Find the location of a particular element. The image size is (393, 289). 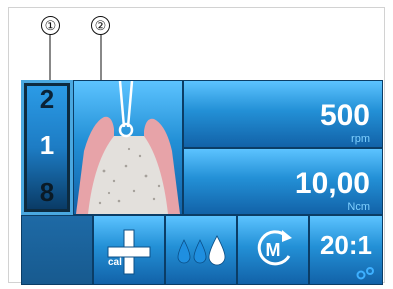

calibrate-icon is located at coordinates (129, 252).